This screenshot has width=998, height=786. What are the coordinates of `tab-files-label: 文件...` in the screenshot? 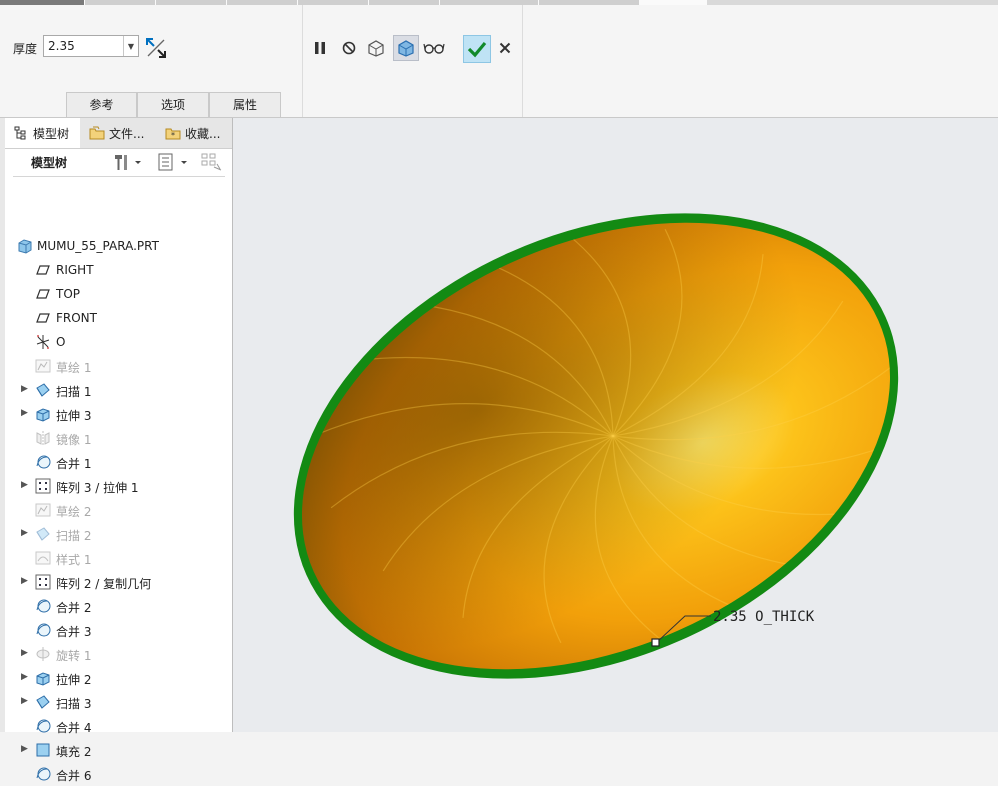 It's located at (127, 133).